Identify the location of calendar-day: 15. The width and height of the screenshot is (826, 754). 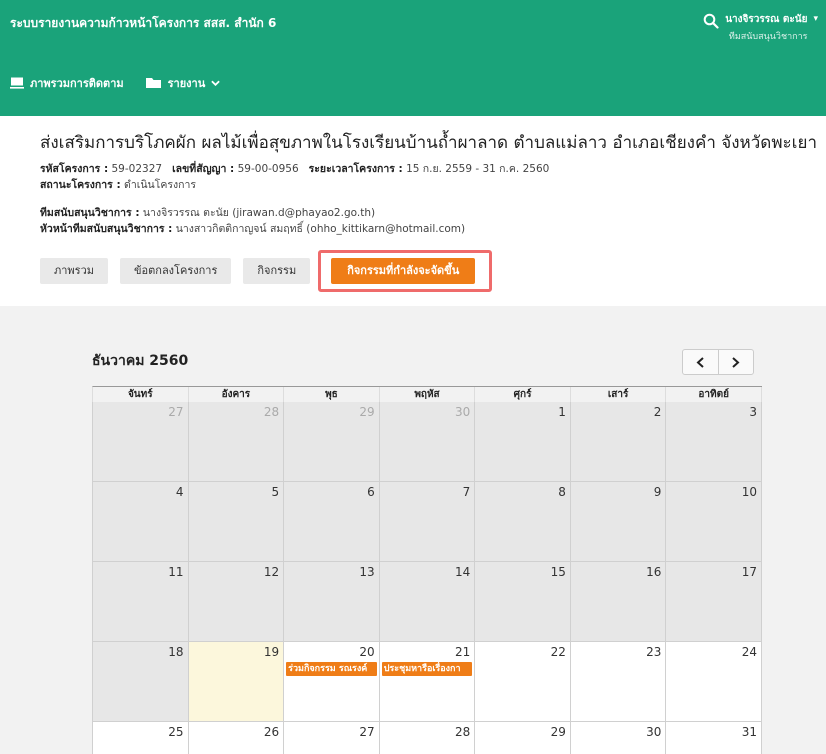
(523, 602).